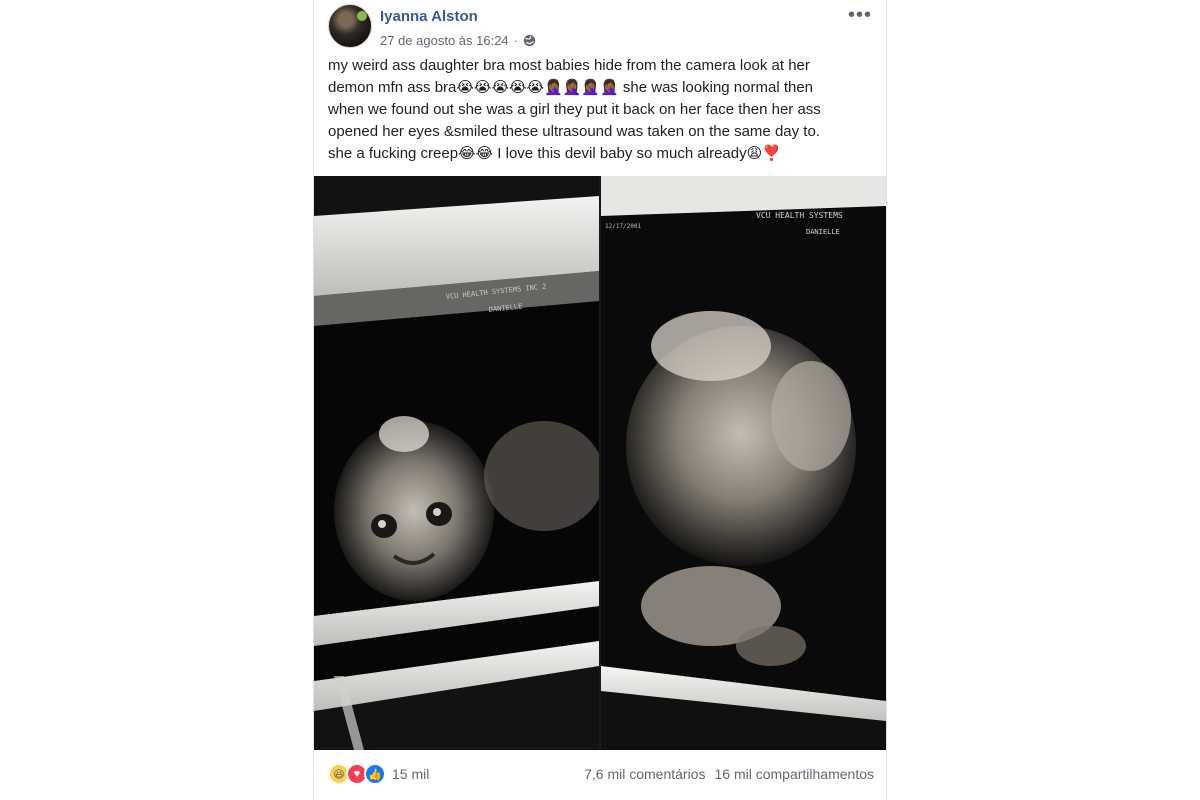 This screenshot has width=1200, height=800. Describe the element at coordinates (823, 232) in the screenshot. I see `ultrasound-name-right: DANIELLE` at that location.